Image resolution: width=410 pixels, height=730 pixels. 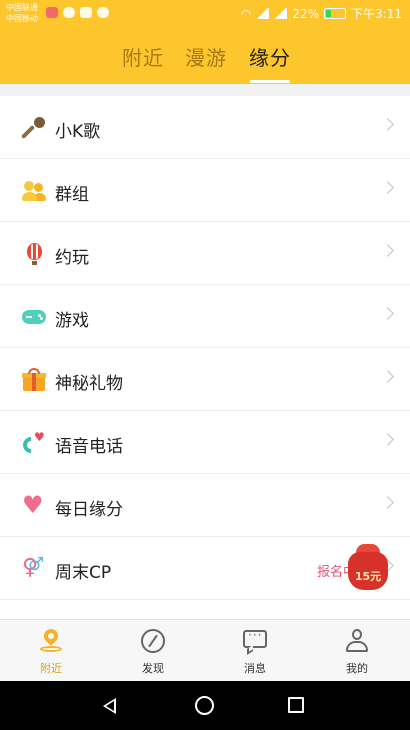 I want to click on list-item-label: 游戏, so click(x=72, y=321).